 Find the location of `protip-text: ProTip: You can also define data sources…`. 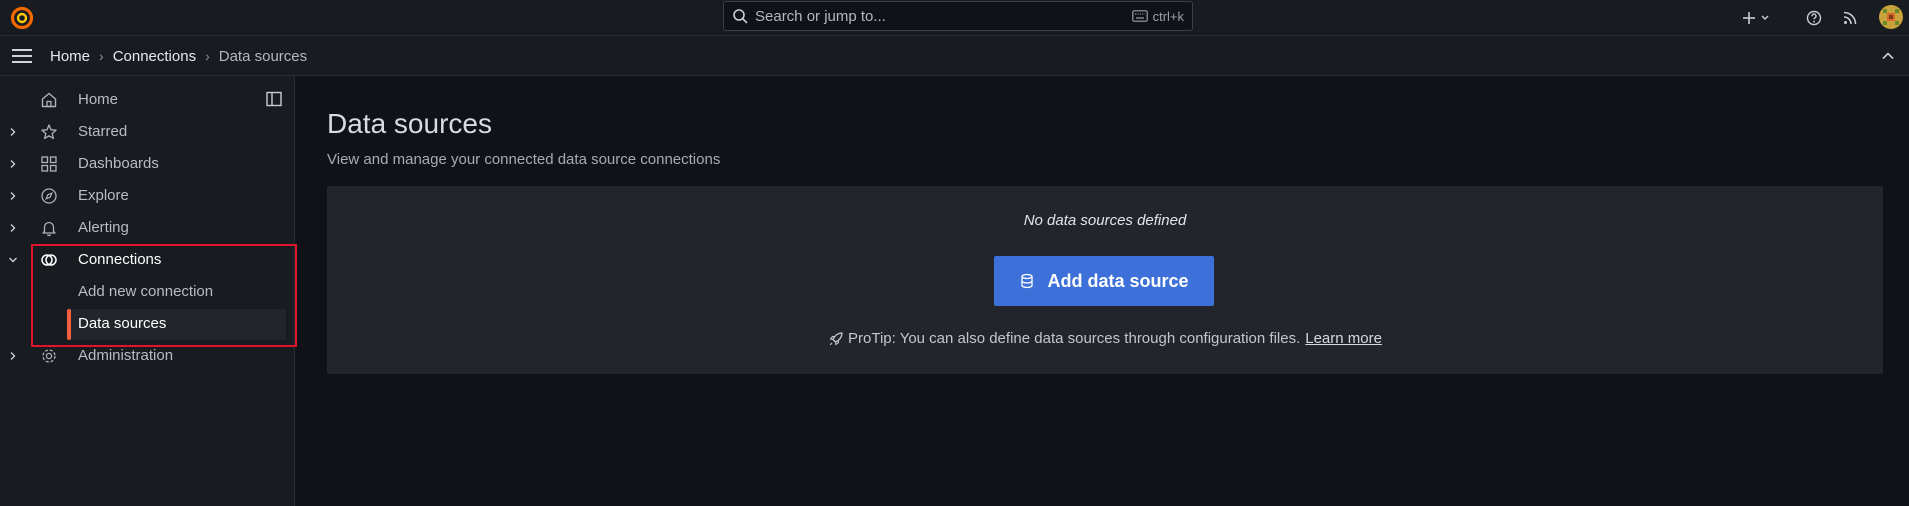

protip-text: ProTip: You can also define data sources… is located at coordinates (1074, 338).